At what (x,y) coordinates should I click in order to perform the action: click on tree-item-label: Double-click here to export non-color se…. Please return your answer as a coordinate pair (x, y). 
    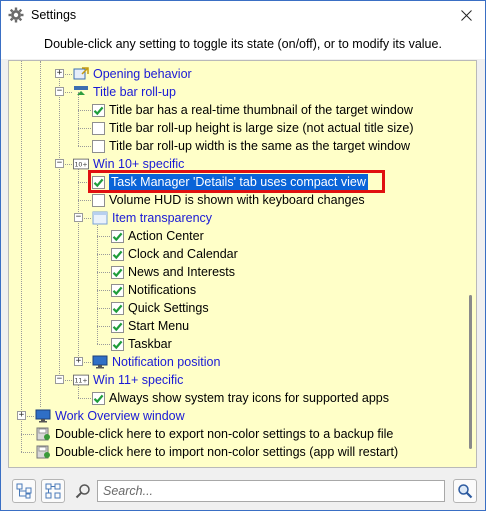
    Looking at the image, I should click on (224, 434).